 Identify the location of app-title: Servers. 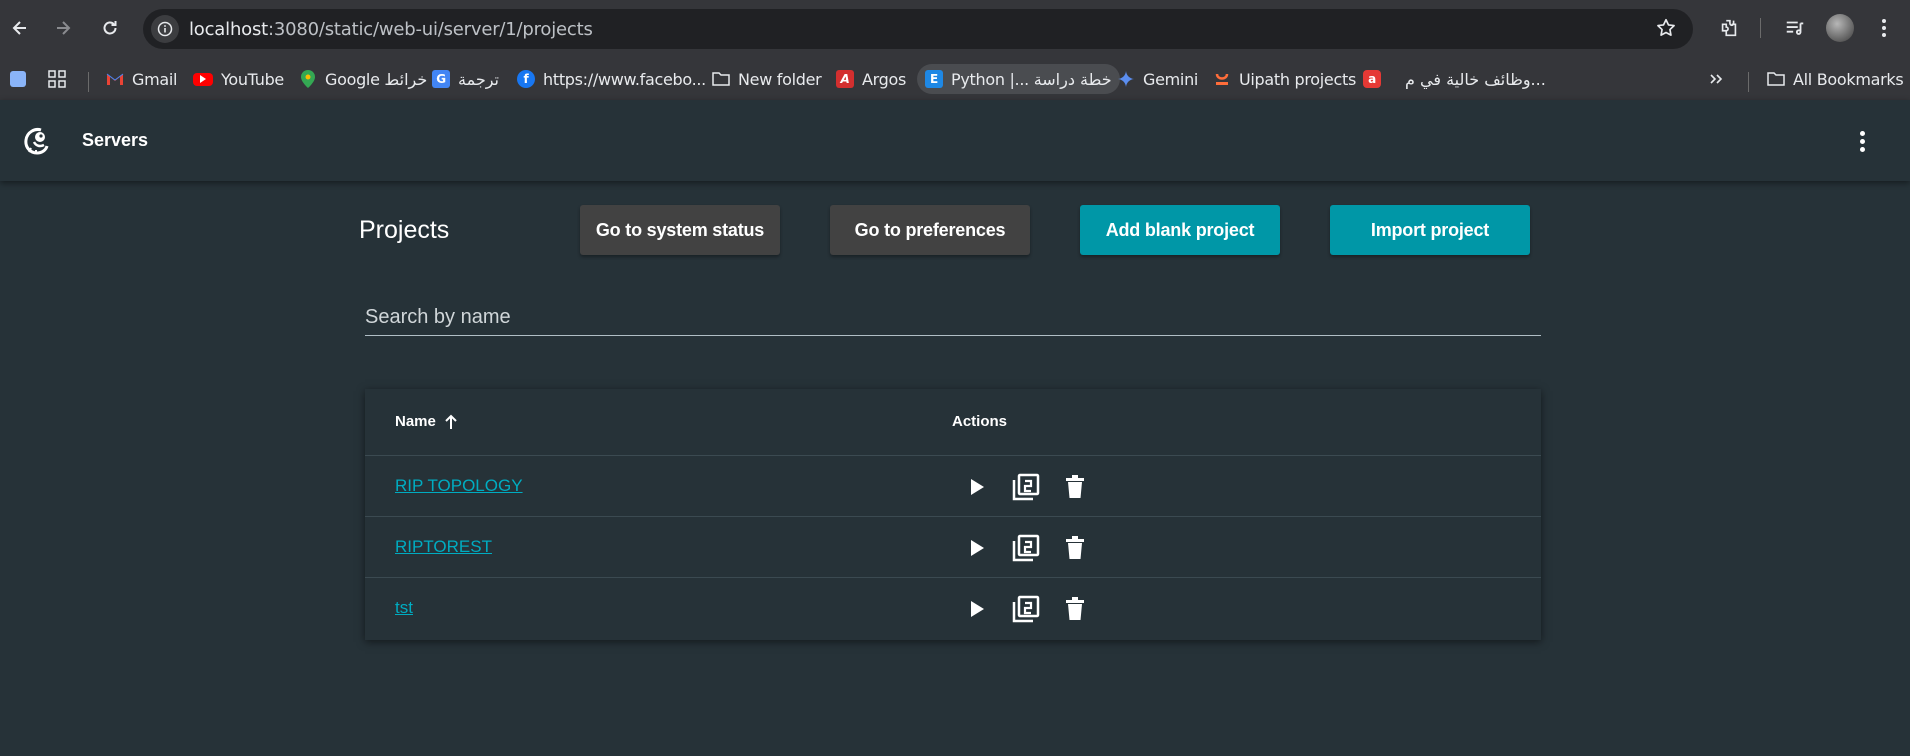
(115, 140).